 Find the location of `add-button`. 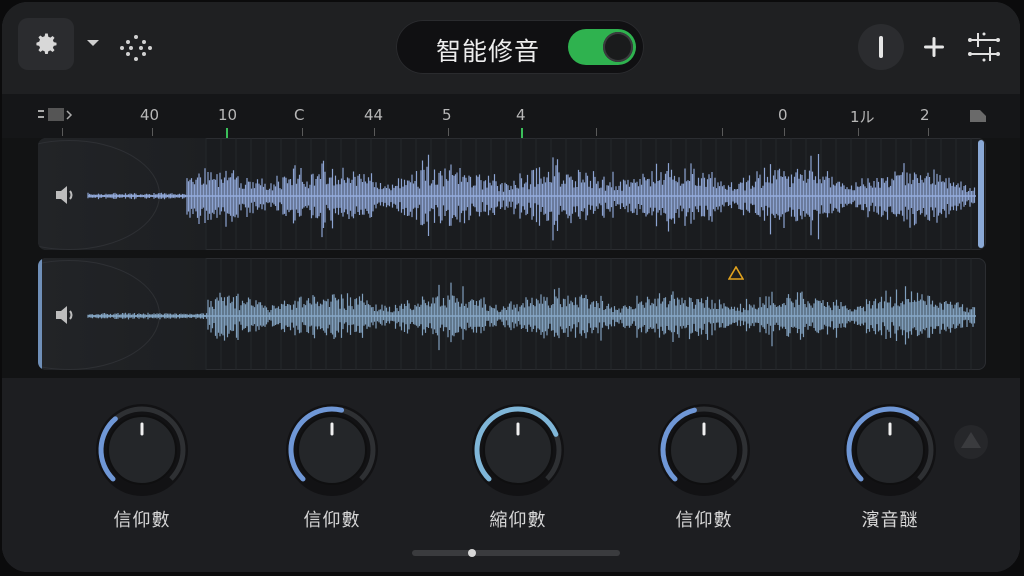

add-button is located at coordinates (934, 47).